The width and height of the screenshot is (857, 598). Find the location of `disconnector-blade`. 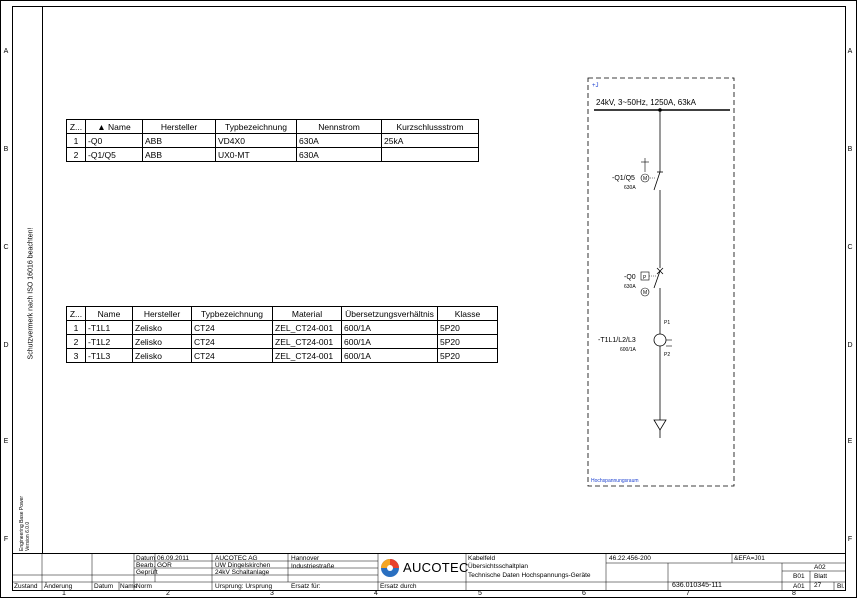

disconnector-blade is located at coordinates (657, 181).